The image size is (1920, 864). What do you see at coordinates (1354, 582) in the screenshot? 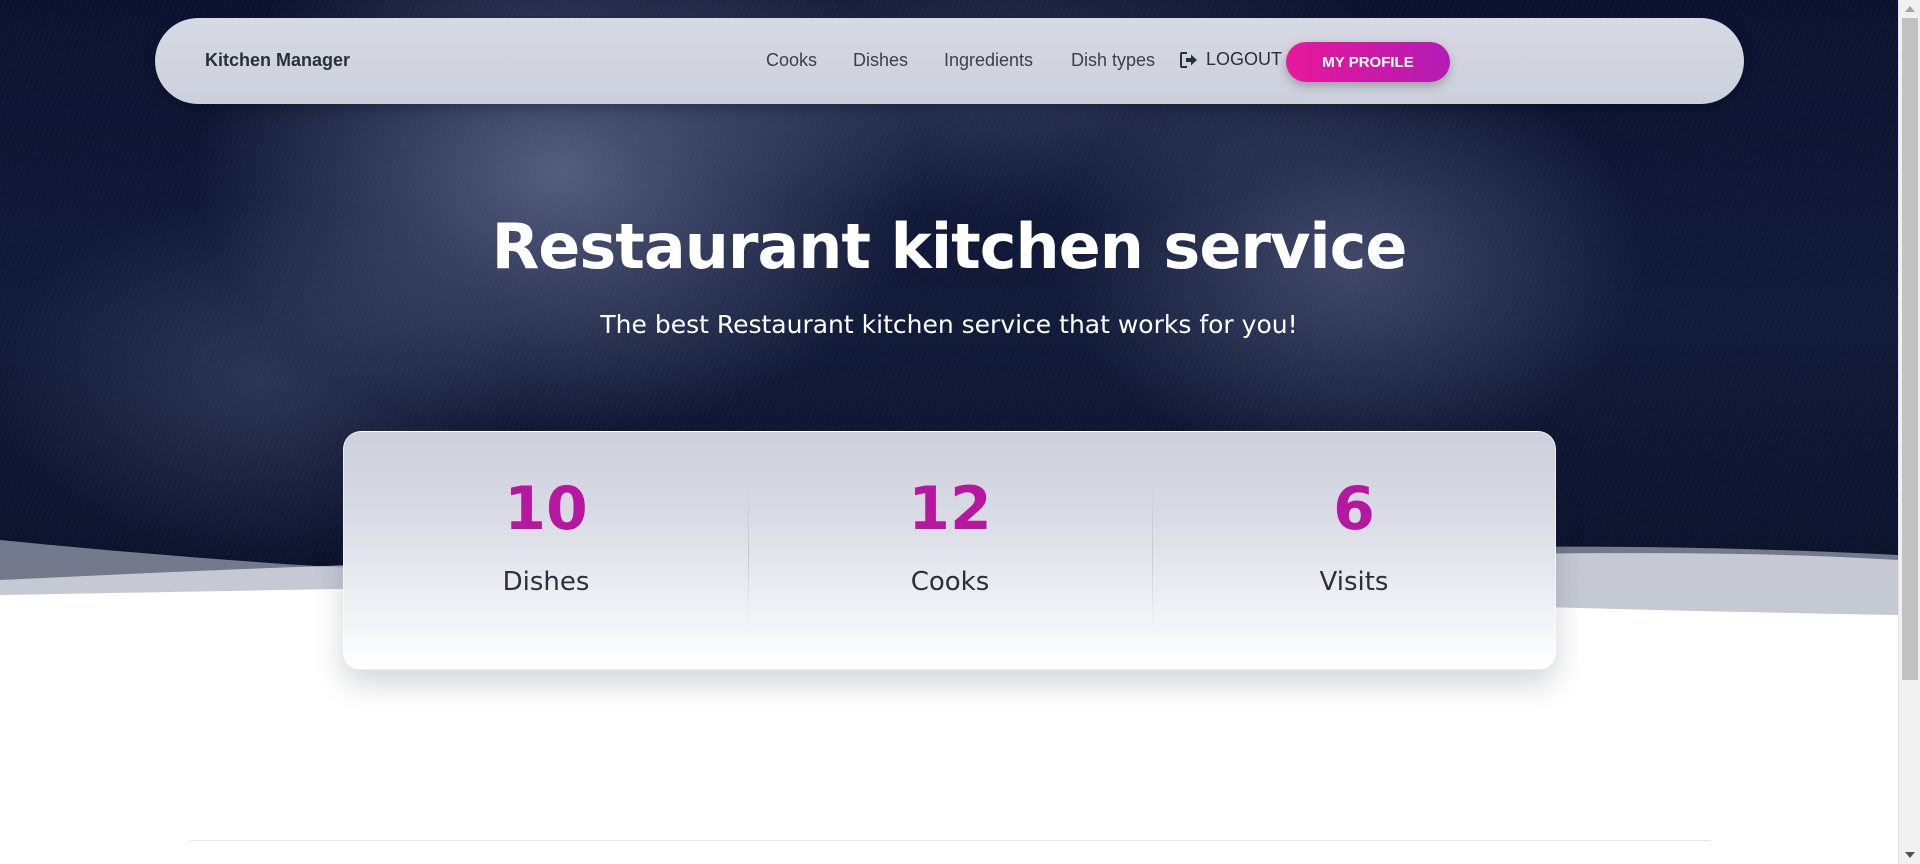
I see `stat-label: Visits` at bounding box center [1354, 582].